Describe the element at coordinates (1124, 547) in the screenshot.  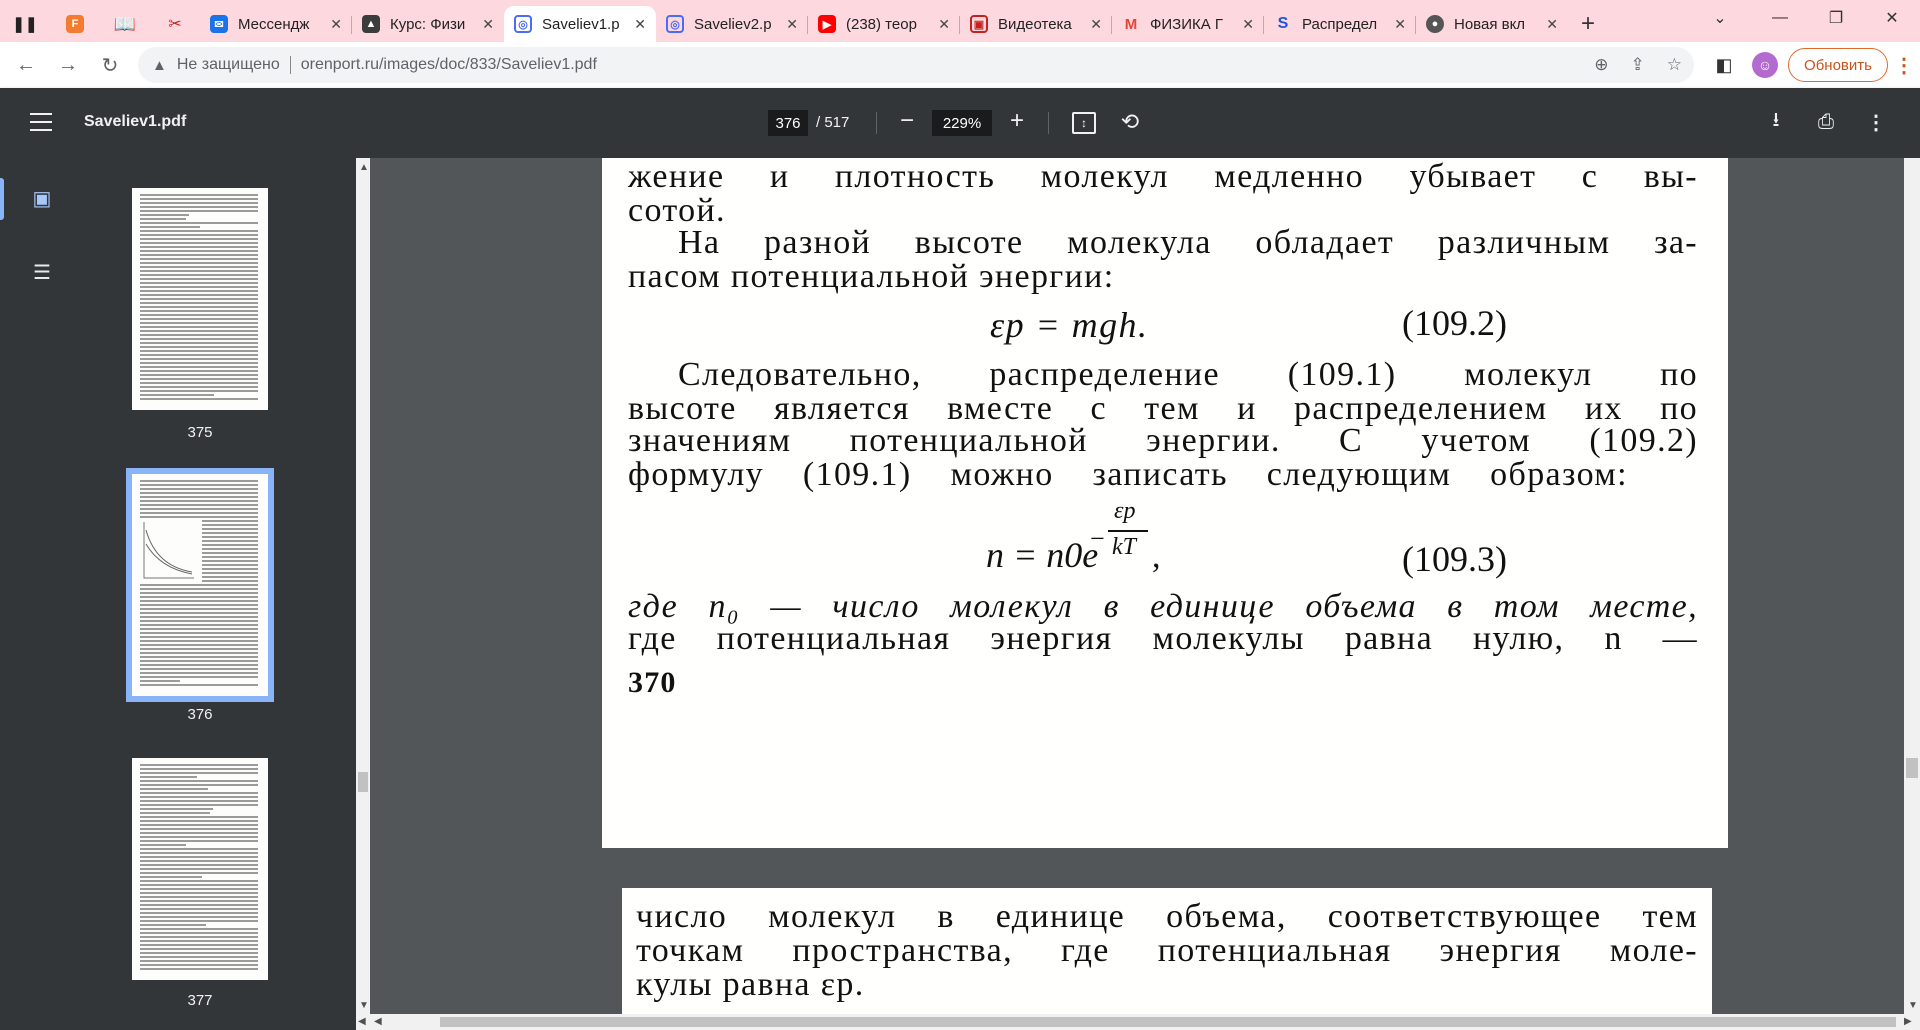
I see `exponent-denominator: kT` at that location.